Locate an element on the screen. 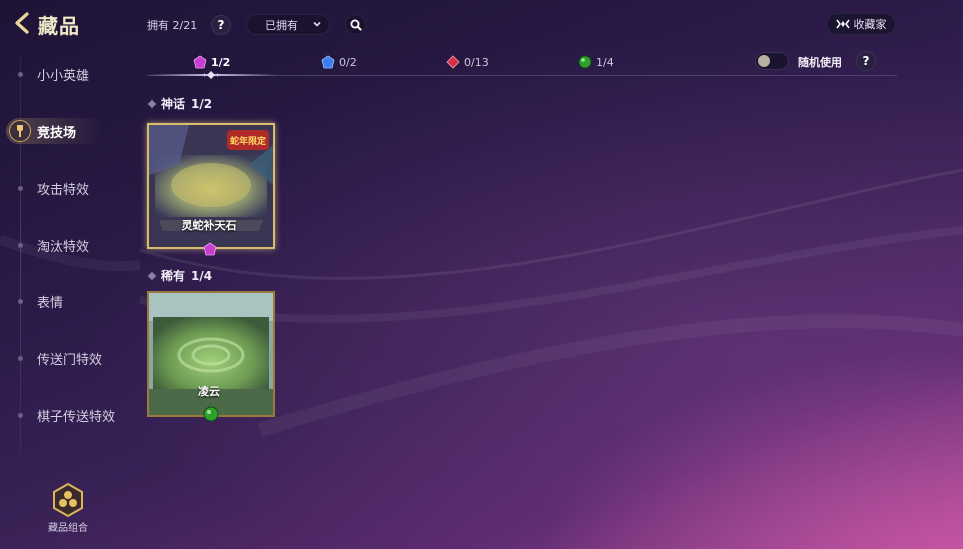 The image size is (963, 549). page-title: 藏品 is located at coordinates (59, 26).